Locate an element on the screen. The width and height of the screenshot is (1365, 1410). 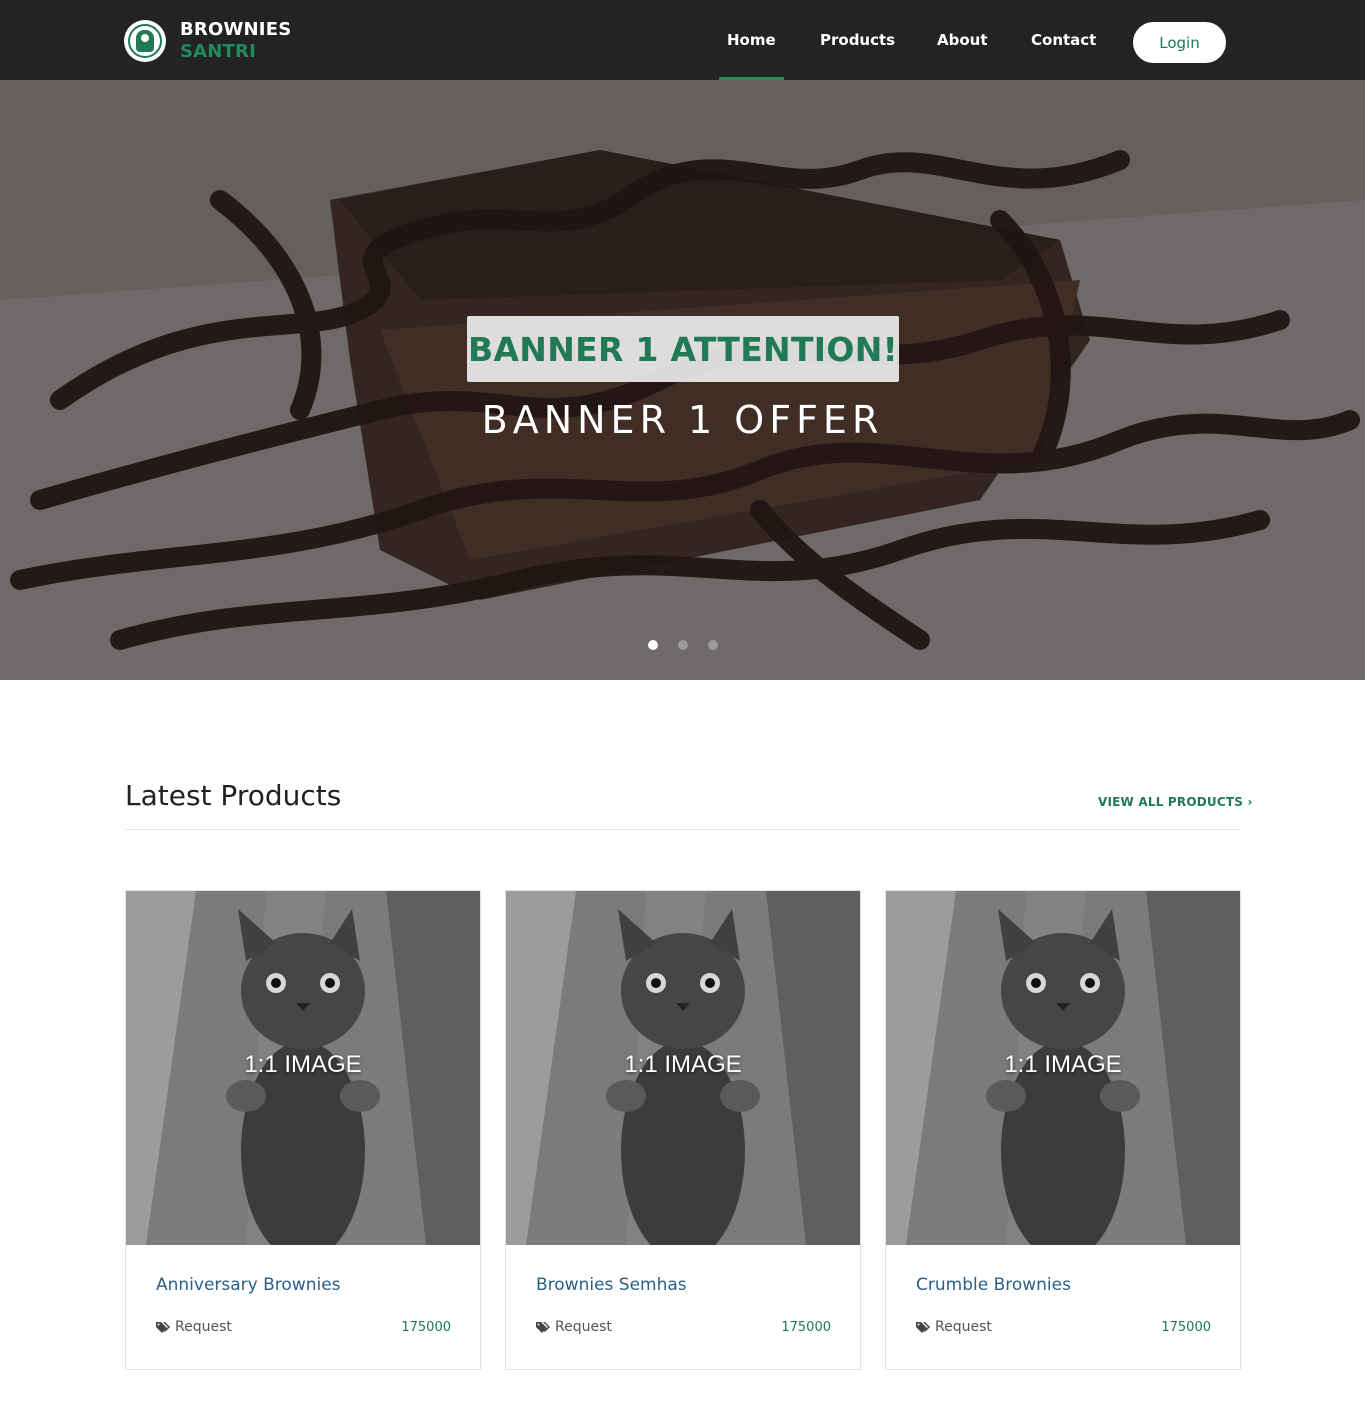
chevron-right-icon: › is located at coordinates (1250, 802).